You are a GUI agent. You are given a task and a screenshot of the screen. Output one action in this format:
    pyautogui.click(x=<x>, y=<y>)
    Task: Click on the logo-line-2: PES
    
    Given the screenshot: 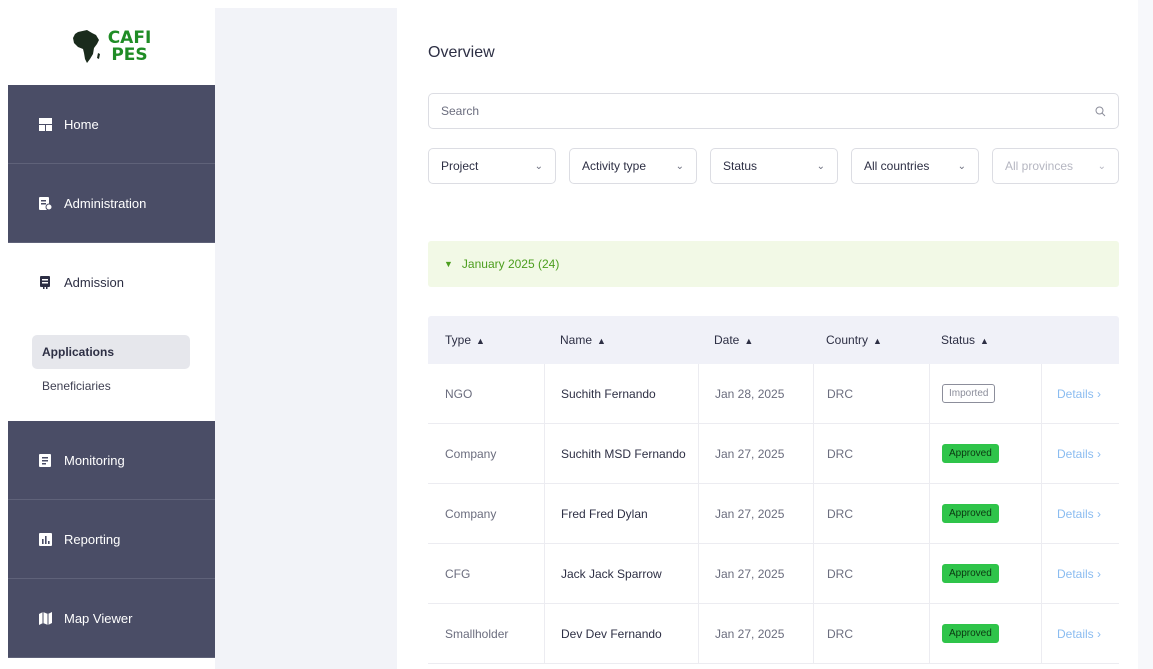 What is the action you would take?
    pyautogui.click(x=129, y=54)
    